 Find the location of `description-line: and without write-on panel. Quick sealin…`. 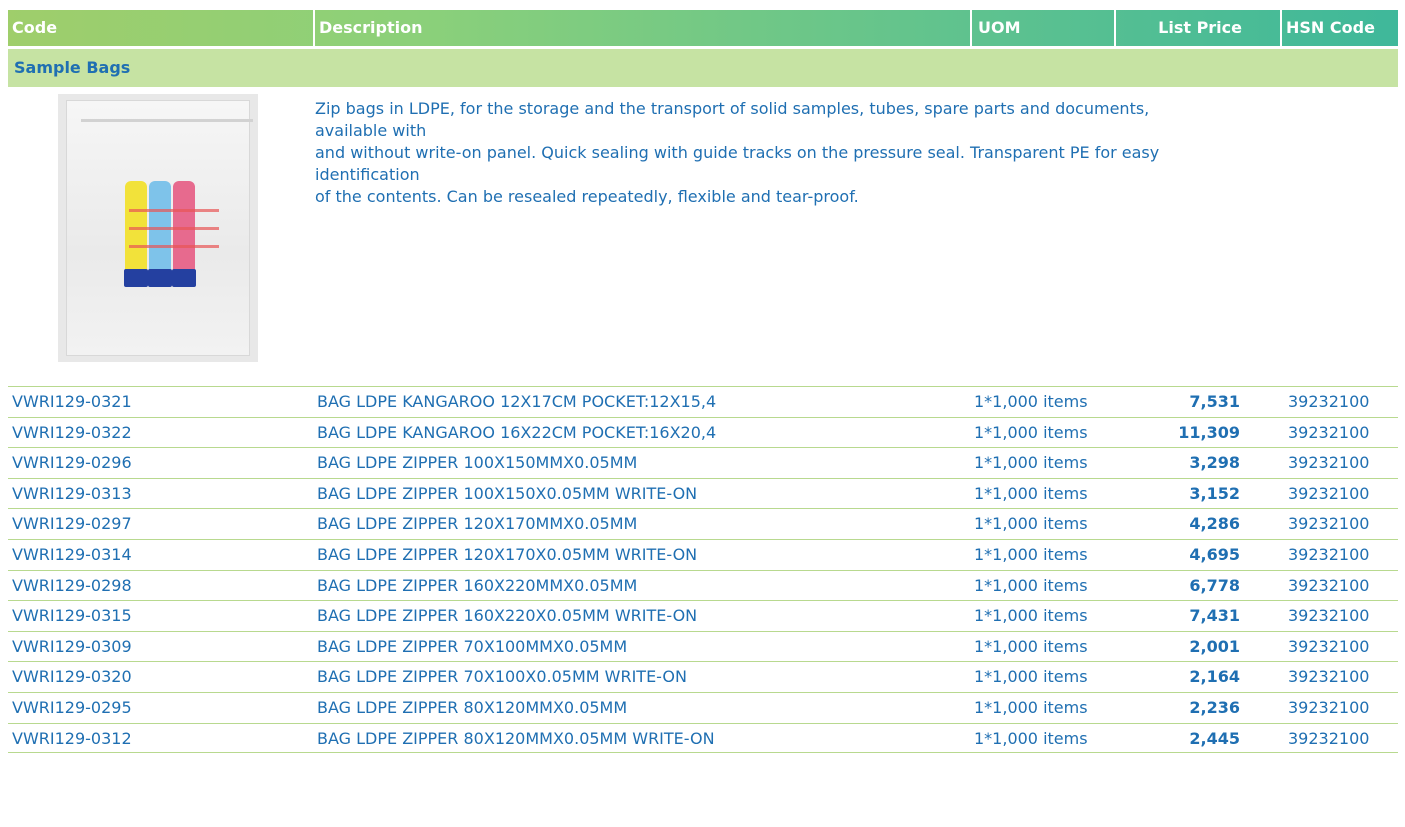

description-line: and without write-on panel. Quick sealin… is located at coordinates (737, 152).